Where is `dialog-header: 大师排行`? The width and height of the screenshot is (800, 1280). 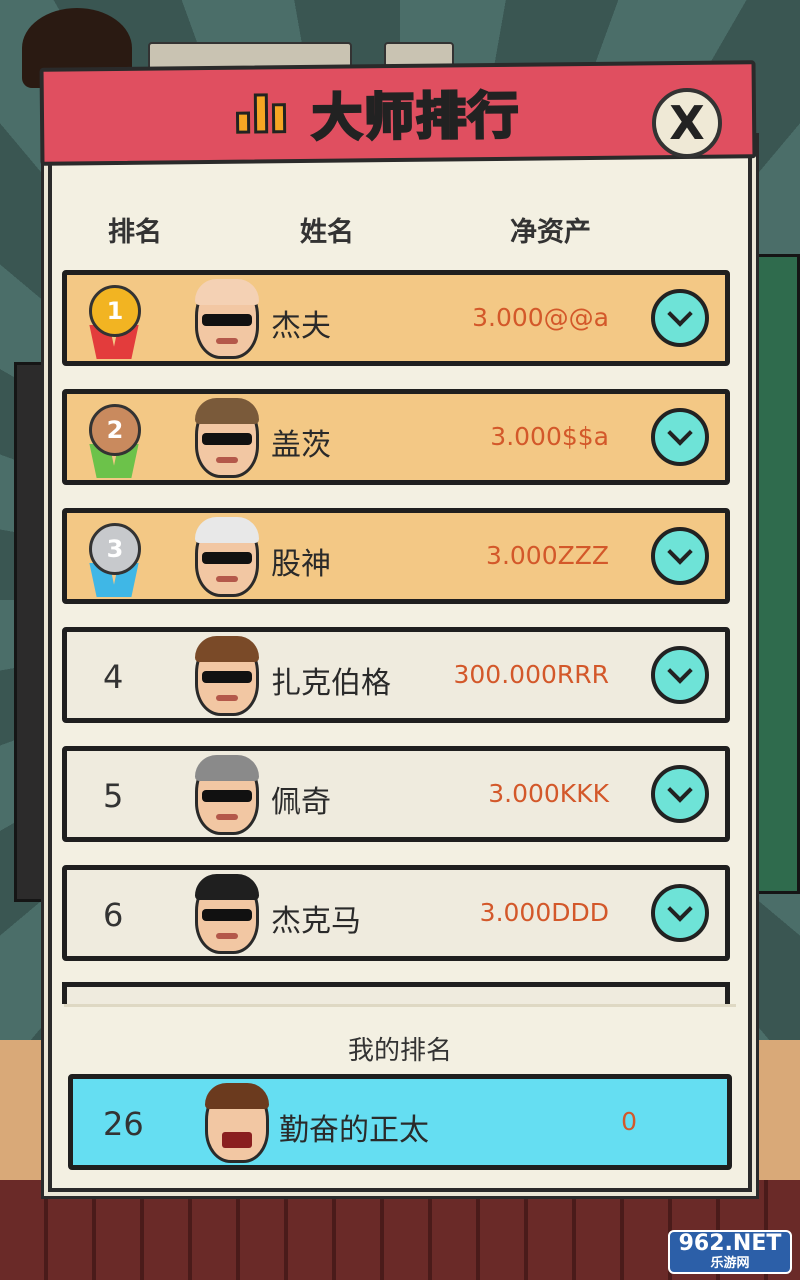
dialog-header: 大师排行 is located at coordinates (398, 113).